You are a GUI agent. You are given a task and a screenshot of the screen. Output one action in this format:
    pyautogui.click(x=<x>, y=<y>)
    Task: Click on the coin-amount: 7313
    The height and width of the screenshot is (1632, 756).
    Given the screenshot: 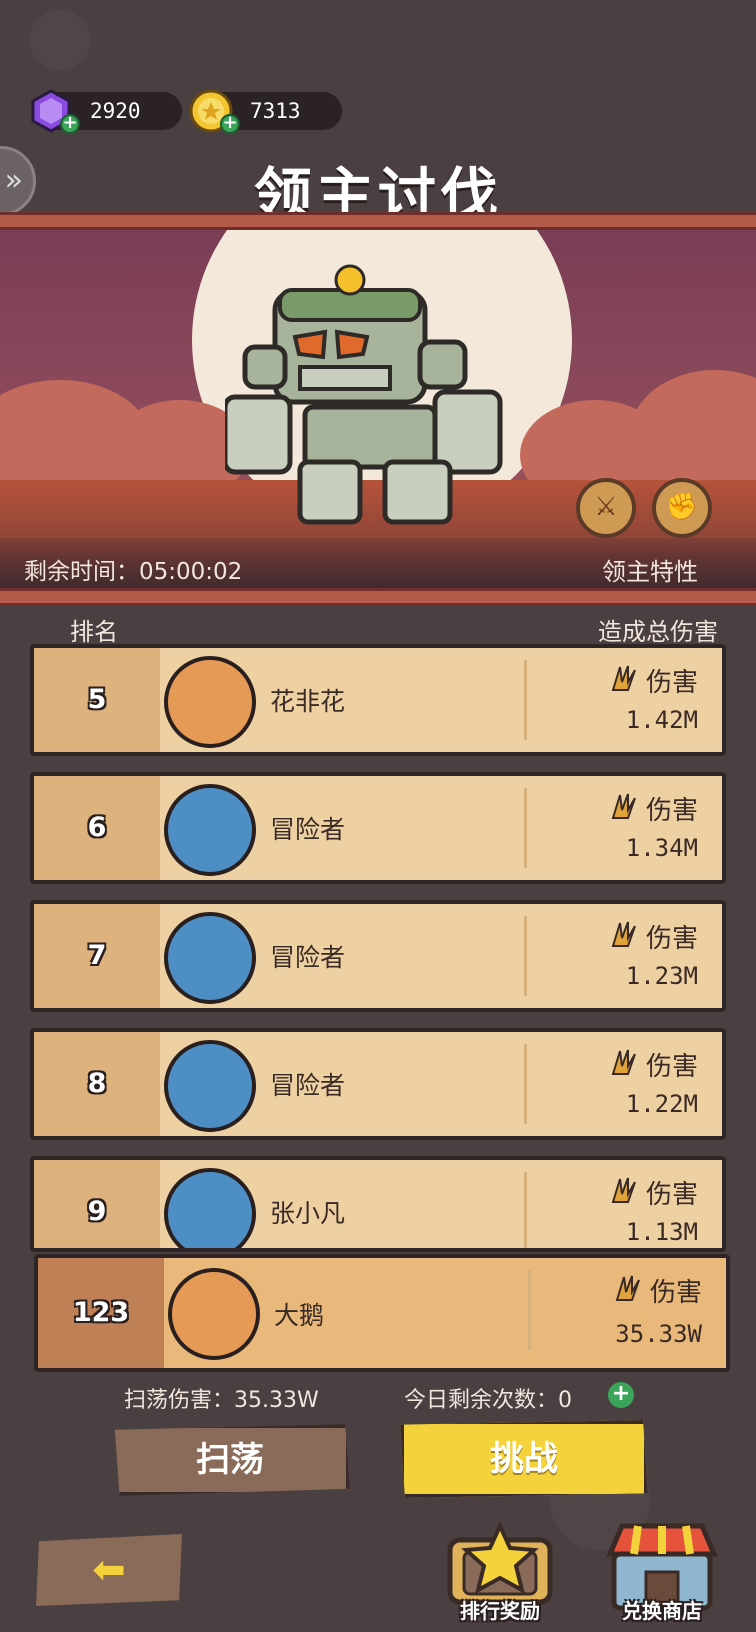 What is the action you would take?
    pyautogui.click(x=275, y=111)
    